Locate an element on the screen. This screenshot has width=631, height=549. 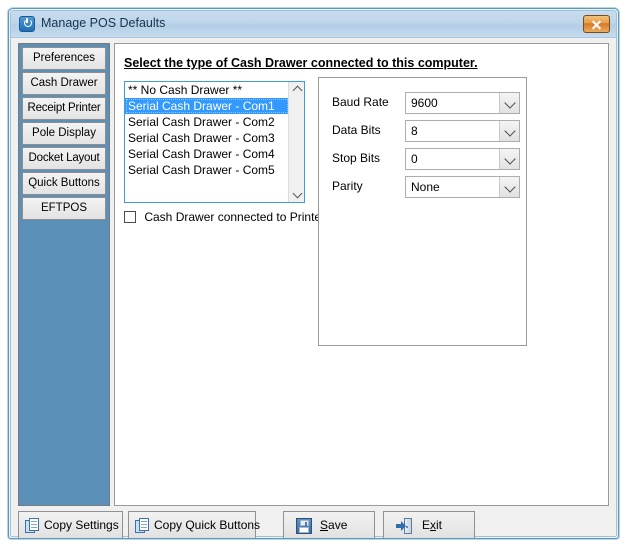
copy-settings-label: Copy Settings is located at coordinates (81, 525).